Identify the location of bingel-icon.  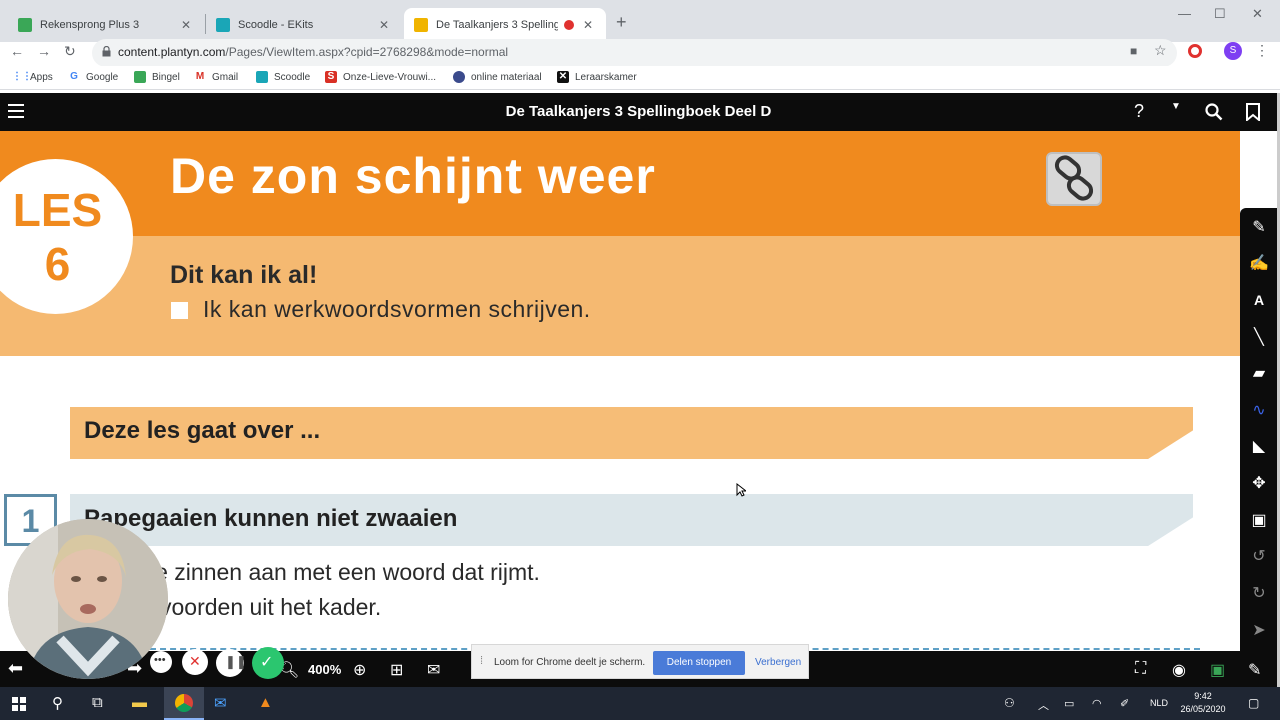
(140, 77).